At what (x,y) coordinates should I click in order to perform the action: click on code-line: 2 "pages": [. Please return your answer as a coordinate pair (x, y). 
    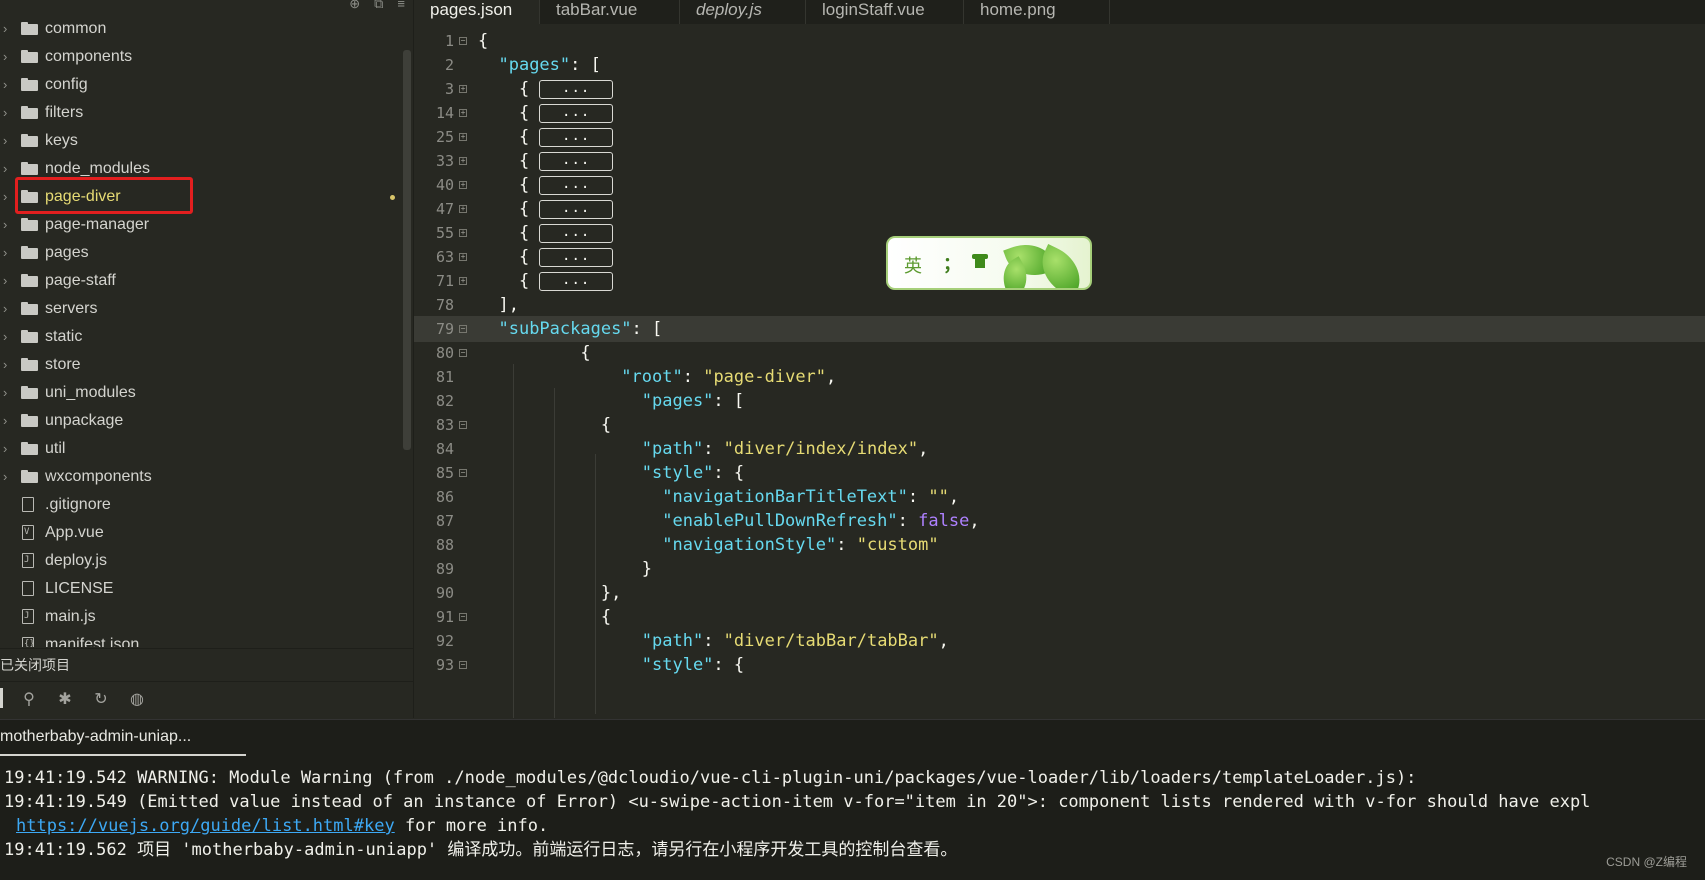
    Looking at the image, I should click on (1059, 65).